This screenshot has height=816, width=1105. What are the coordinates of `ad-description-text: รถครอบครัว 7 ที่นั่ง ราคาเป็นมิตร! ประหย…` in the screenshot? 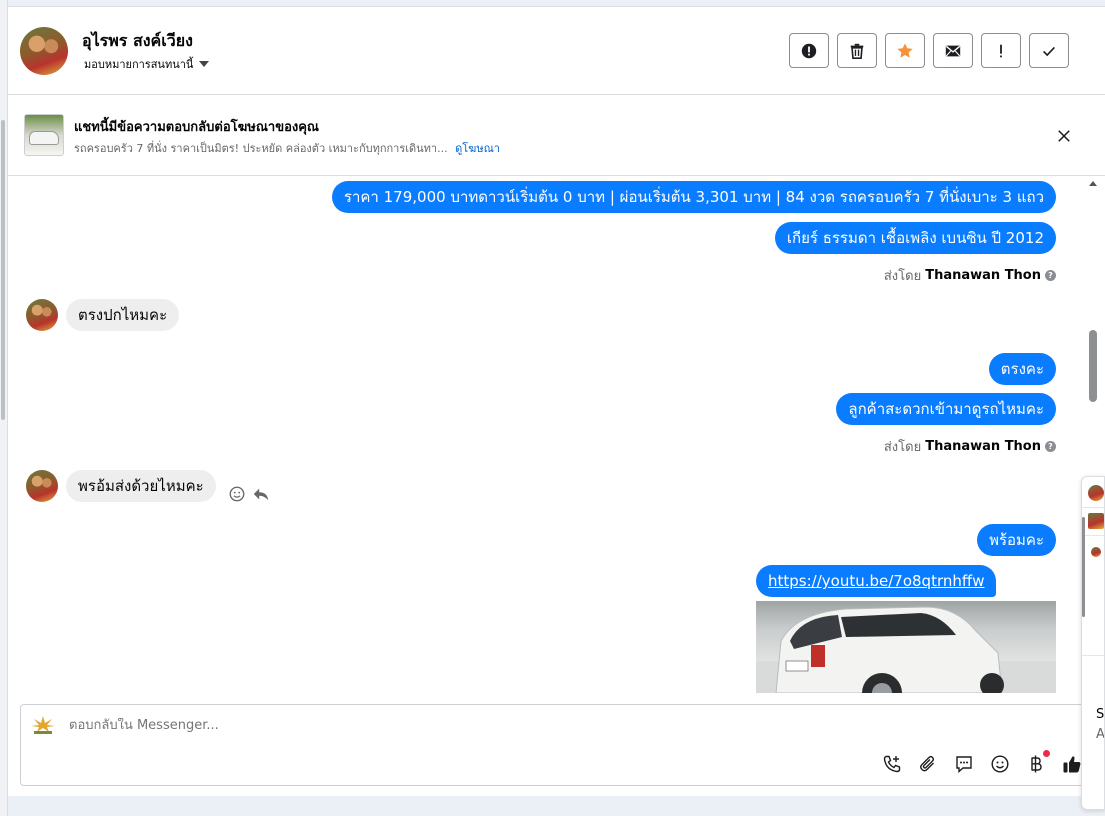 It's located at (261, 148).